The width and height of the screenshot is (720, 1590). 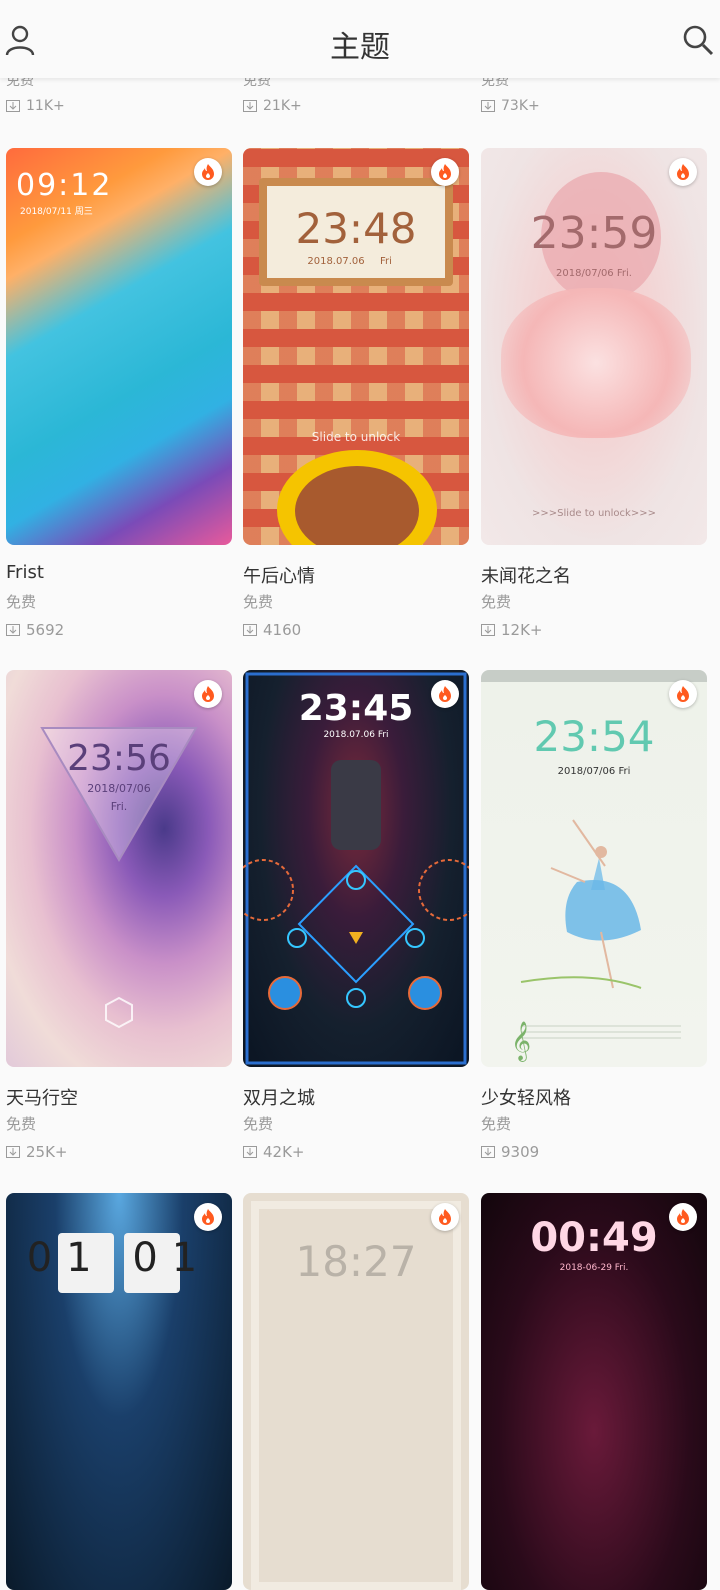 What do you see at coordinates (360, 47) in the screenshot?
I see `page-title: 主题` at bounding box center [360, 47].